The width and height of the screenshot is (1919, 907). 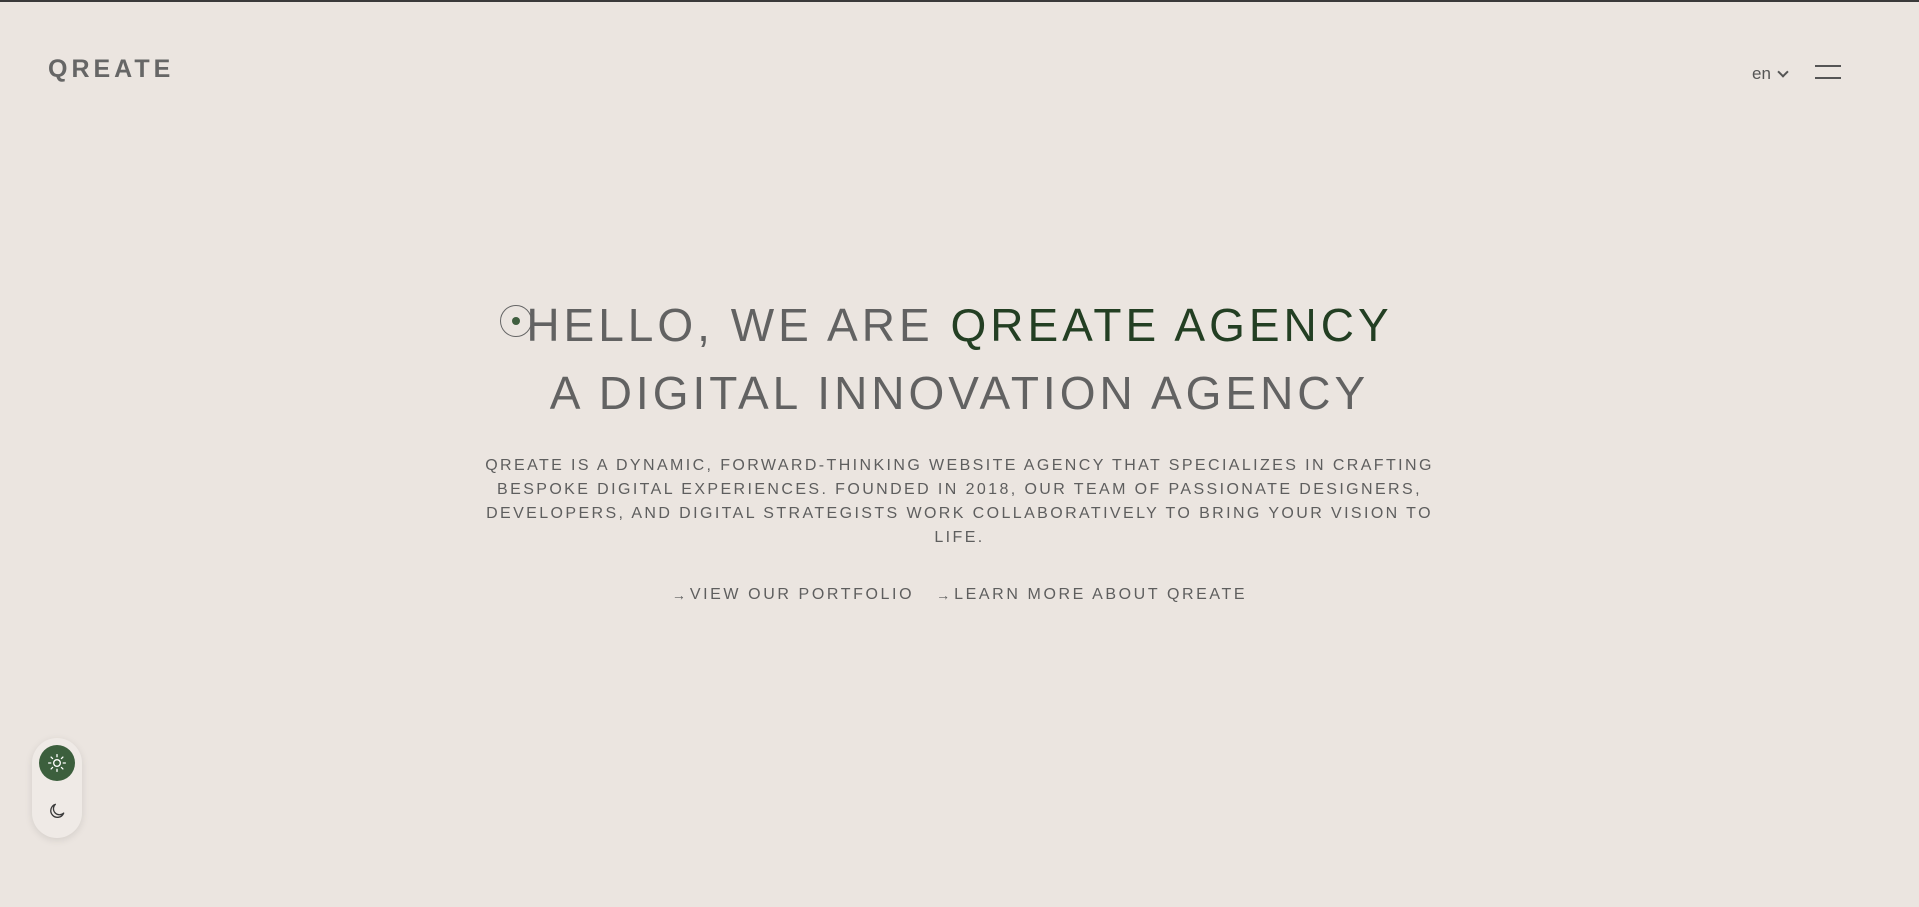 I want to click on headline-prefix: HELLO, WE ARE, so click(x=738, y=325).